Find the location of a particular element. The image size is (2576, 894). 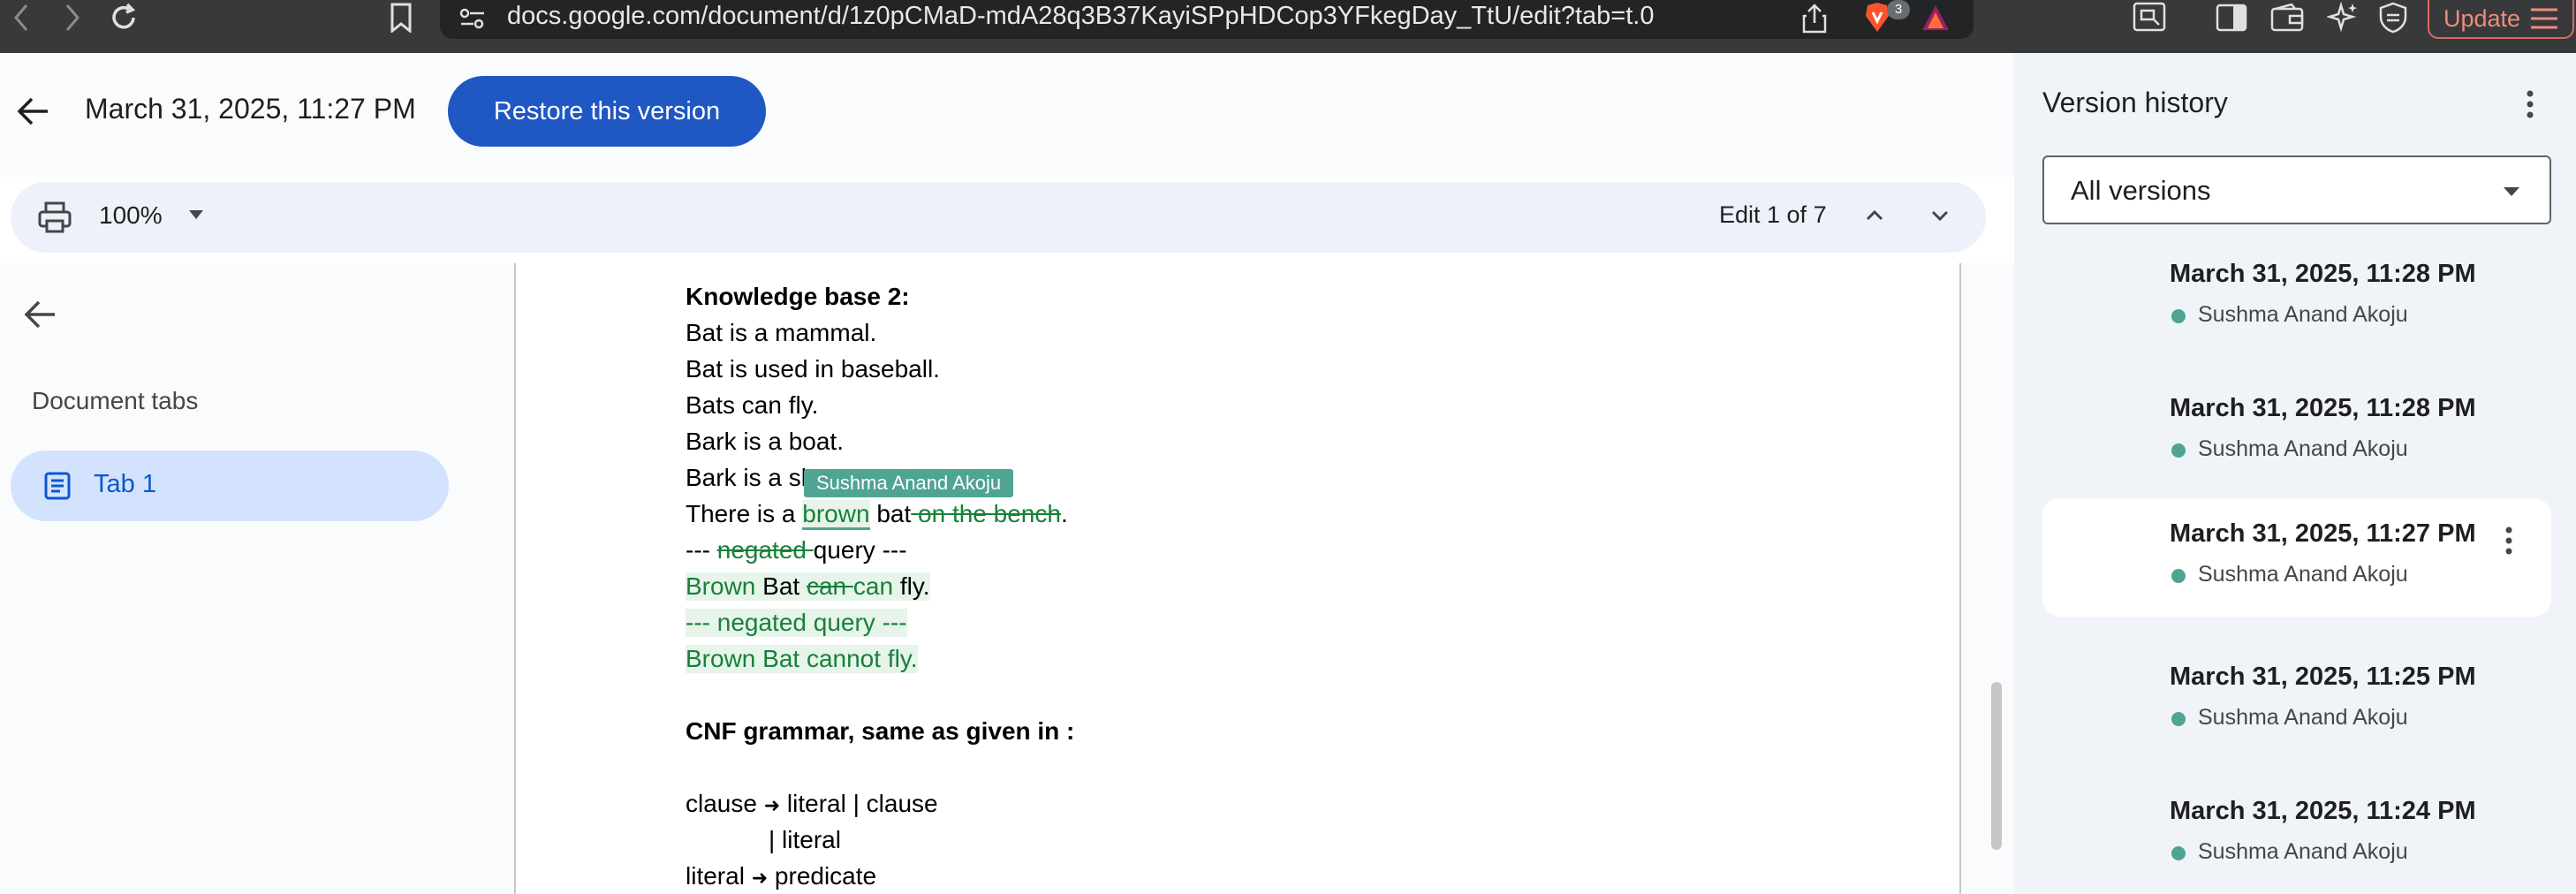

browser-back-icon is located at coordinates (22, 17).